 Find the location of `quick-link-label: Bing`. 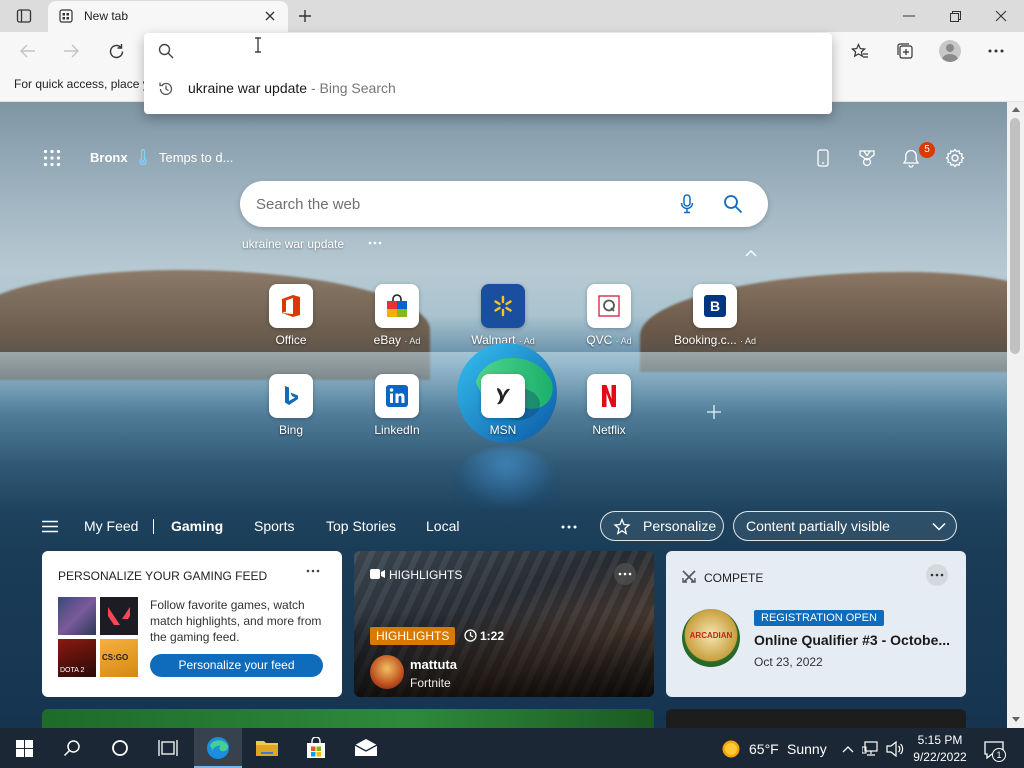

quick-link-label: Bing is located at coordinates (291, 430).